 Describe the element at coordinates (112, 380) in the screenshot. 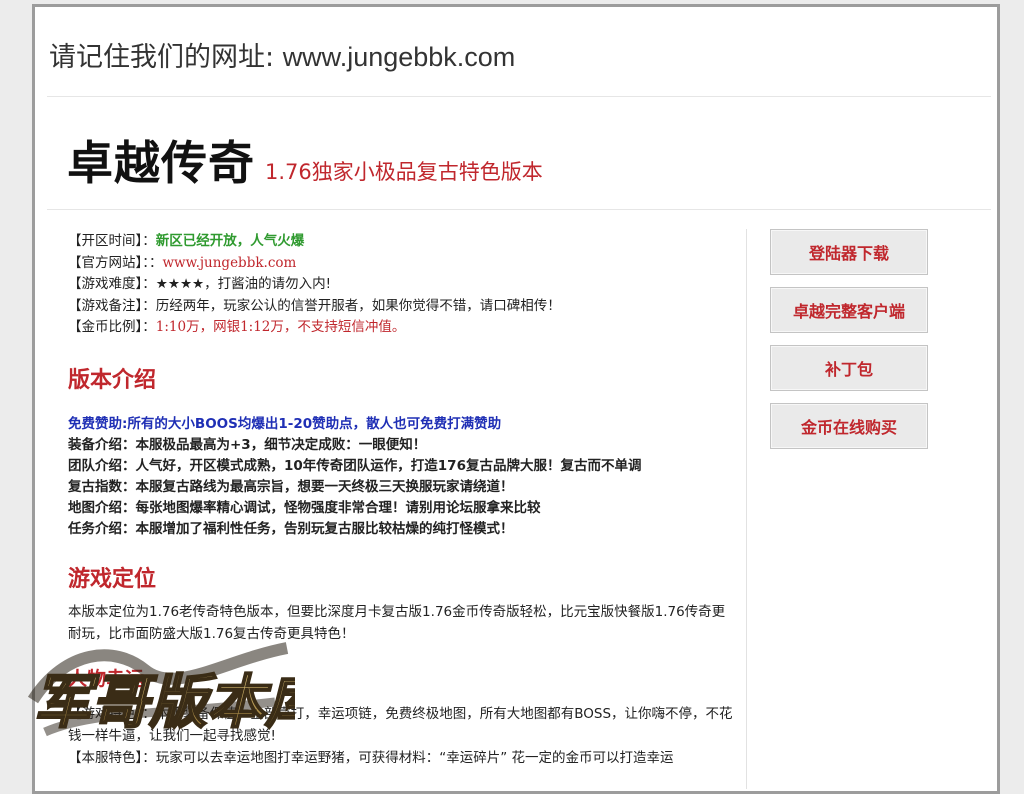

I see `section-heading-version: 版本介绍` at that location.